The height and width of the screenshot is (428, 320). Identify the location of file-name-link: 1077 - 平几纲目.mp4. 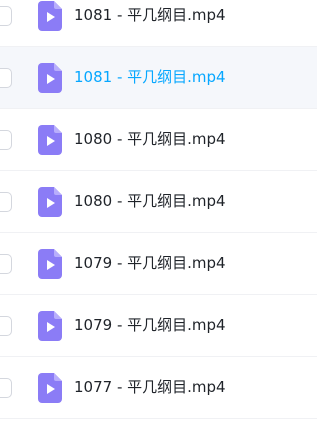
(150, 387).